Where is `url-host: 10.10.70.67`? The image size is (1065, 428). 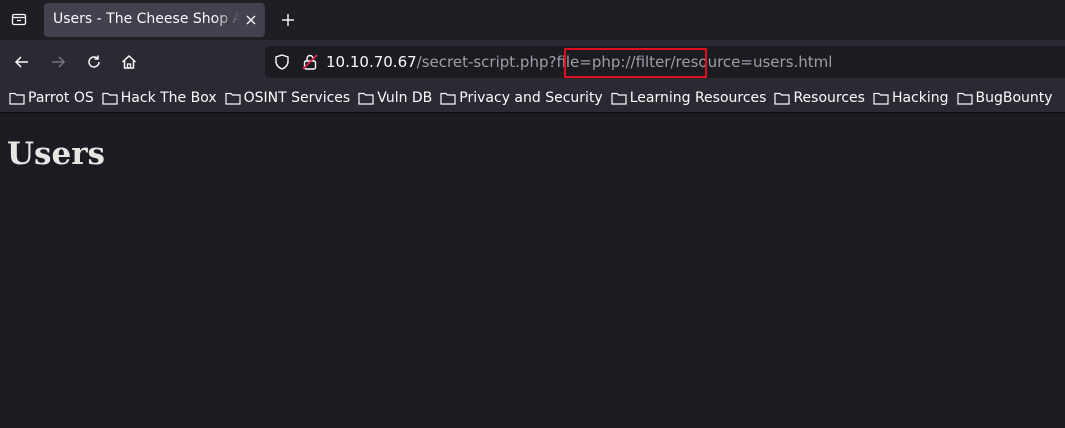
url-host: 10.10.70.67 is located at coordinates (371, 62).